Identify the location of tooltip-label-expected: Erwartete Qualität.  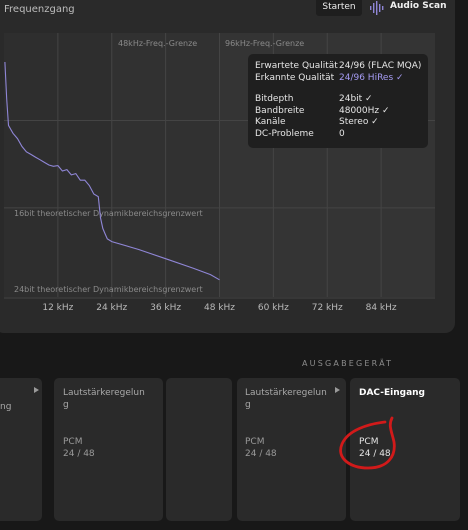
(296, 66).